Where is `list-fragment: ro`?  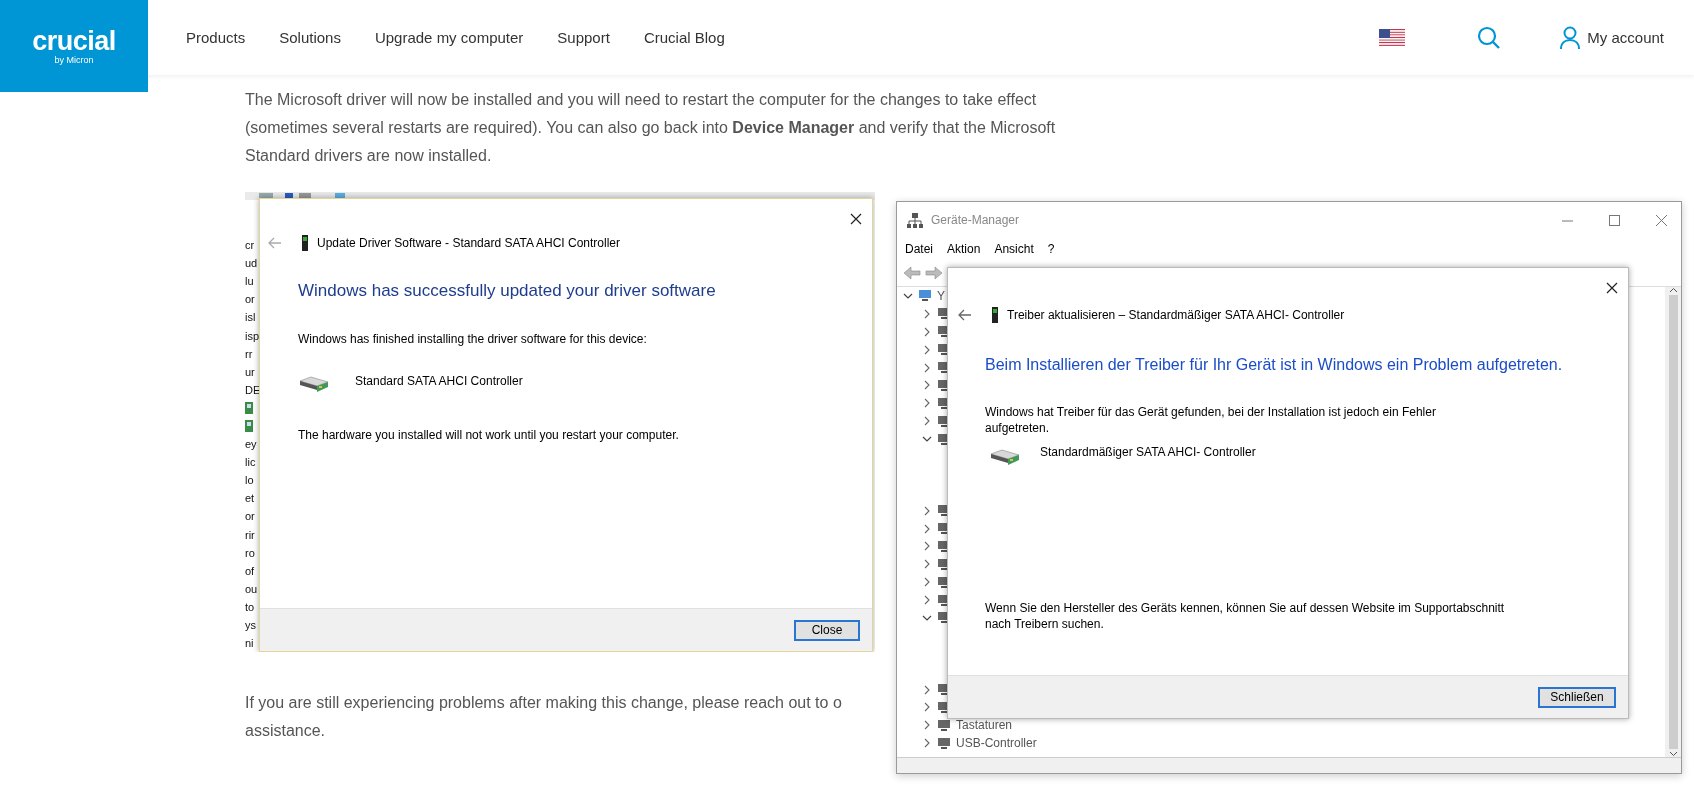 list-fragment: ro is located at coordinates (250, 553).